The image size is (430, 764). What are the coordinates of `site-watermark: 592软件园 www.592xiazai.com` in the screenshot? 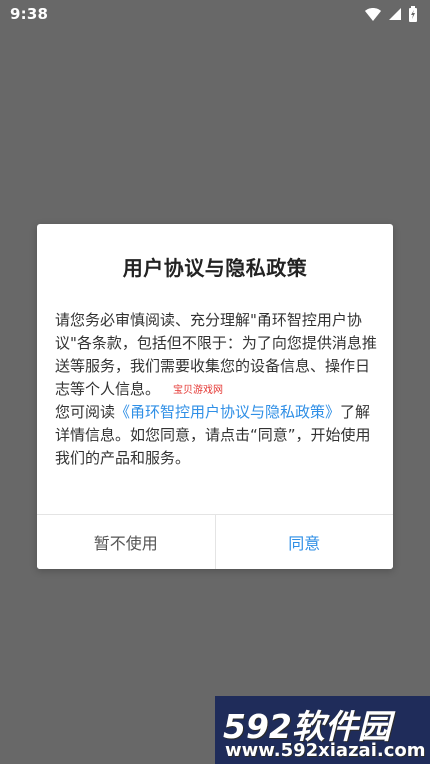 It's located at (322, 730).